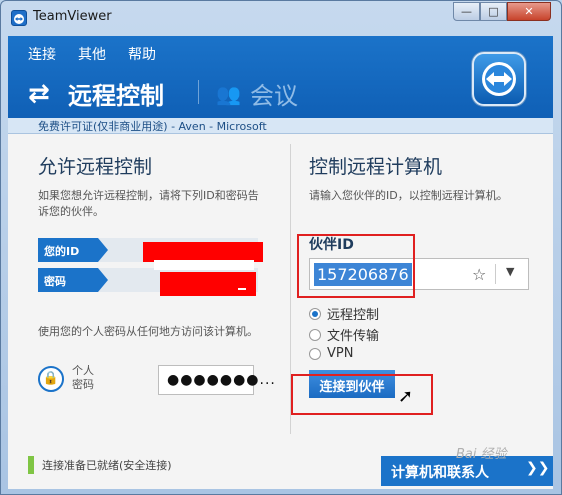 This screenshot has width=562, height=495. Describe the element at coordinates (281, 18) in the screenshot. I see `title-bar: TeamViewer — □ ✕` at that location.